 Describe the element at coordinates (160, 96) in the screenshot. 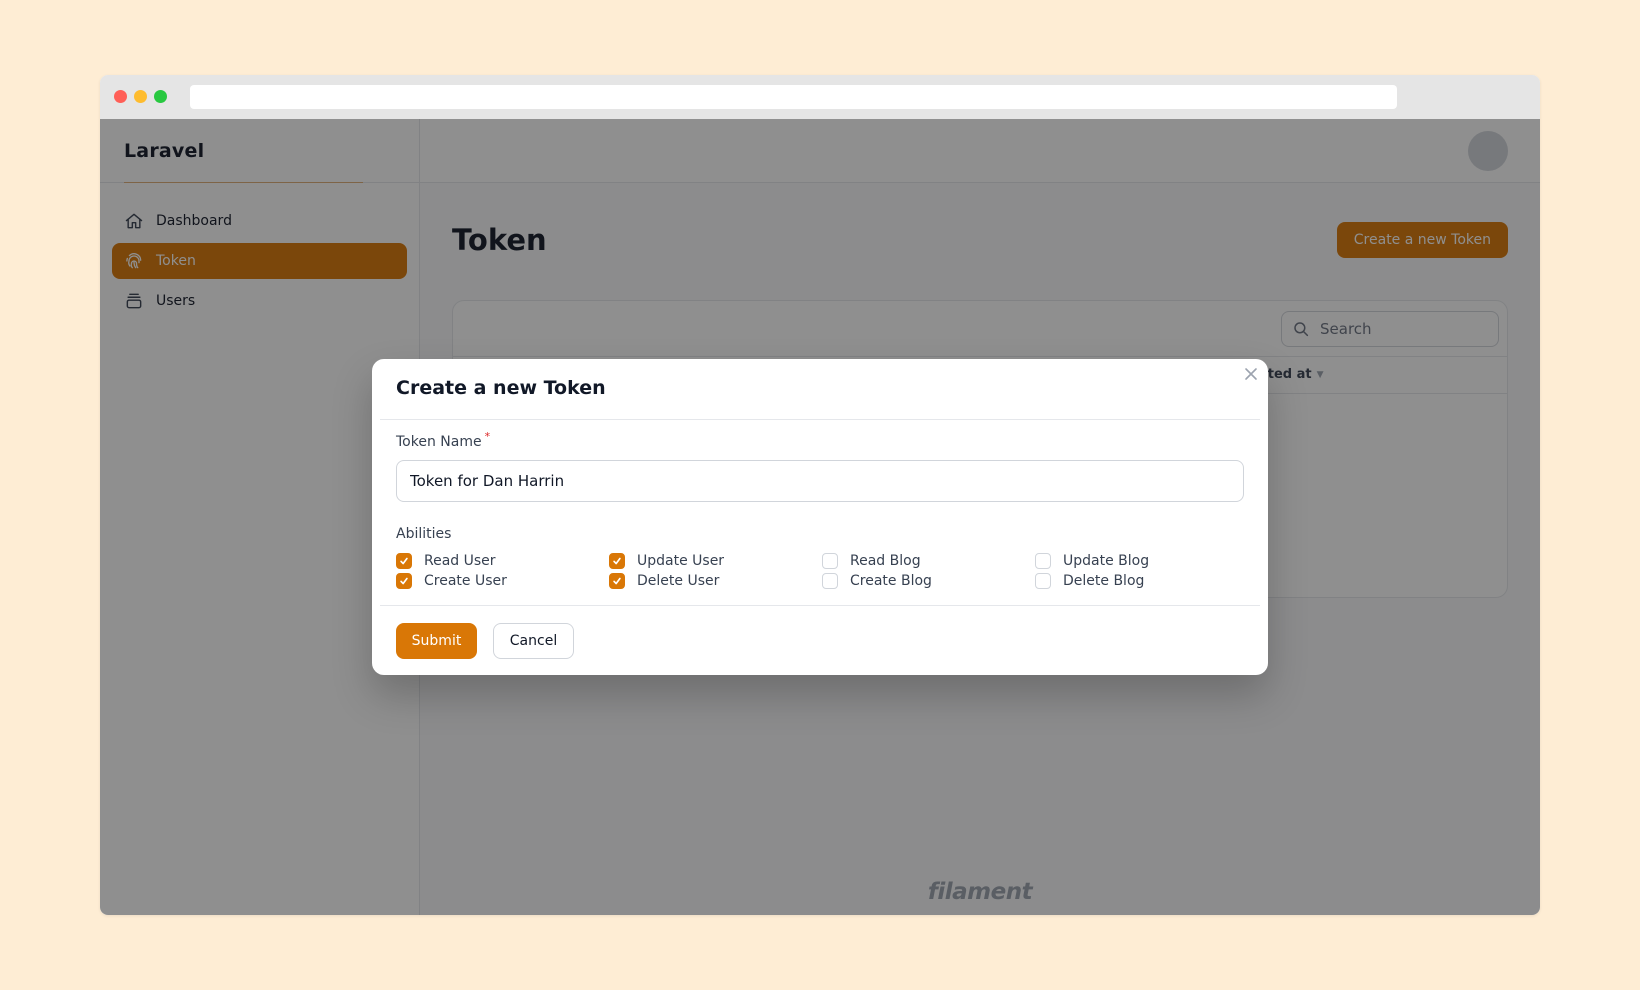

I see `maximize-window-dot` at that location.